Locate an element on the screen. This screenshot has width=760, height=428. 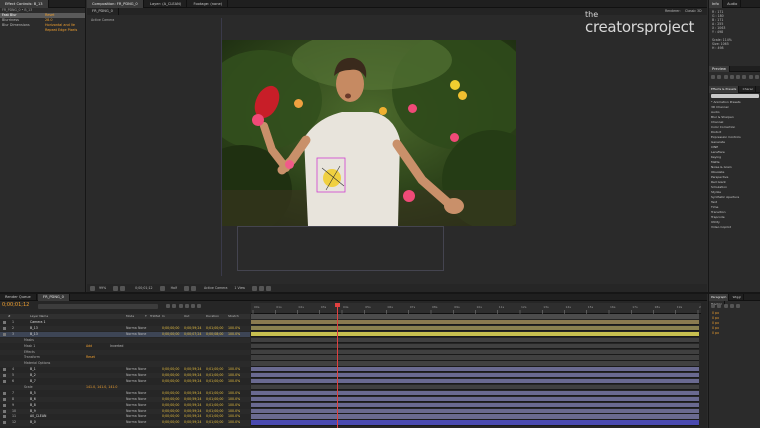
layer-name: Scale is located at coordinates (28, 387).